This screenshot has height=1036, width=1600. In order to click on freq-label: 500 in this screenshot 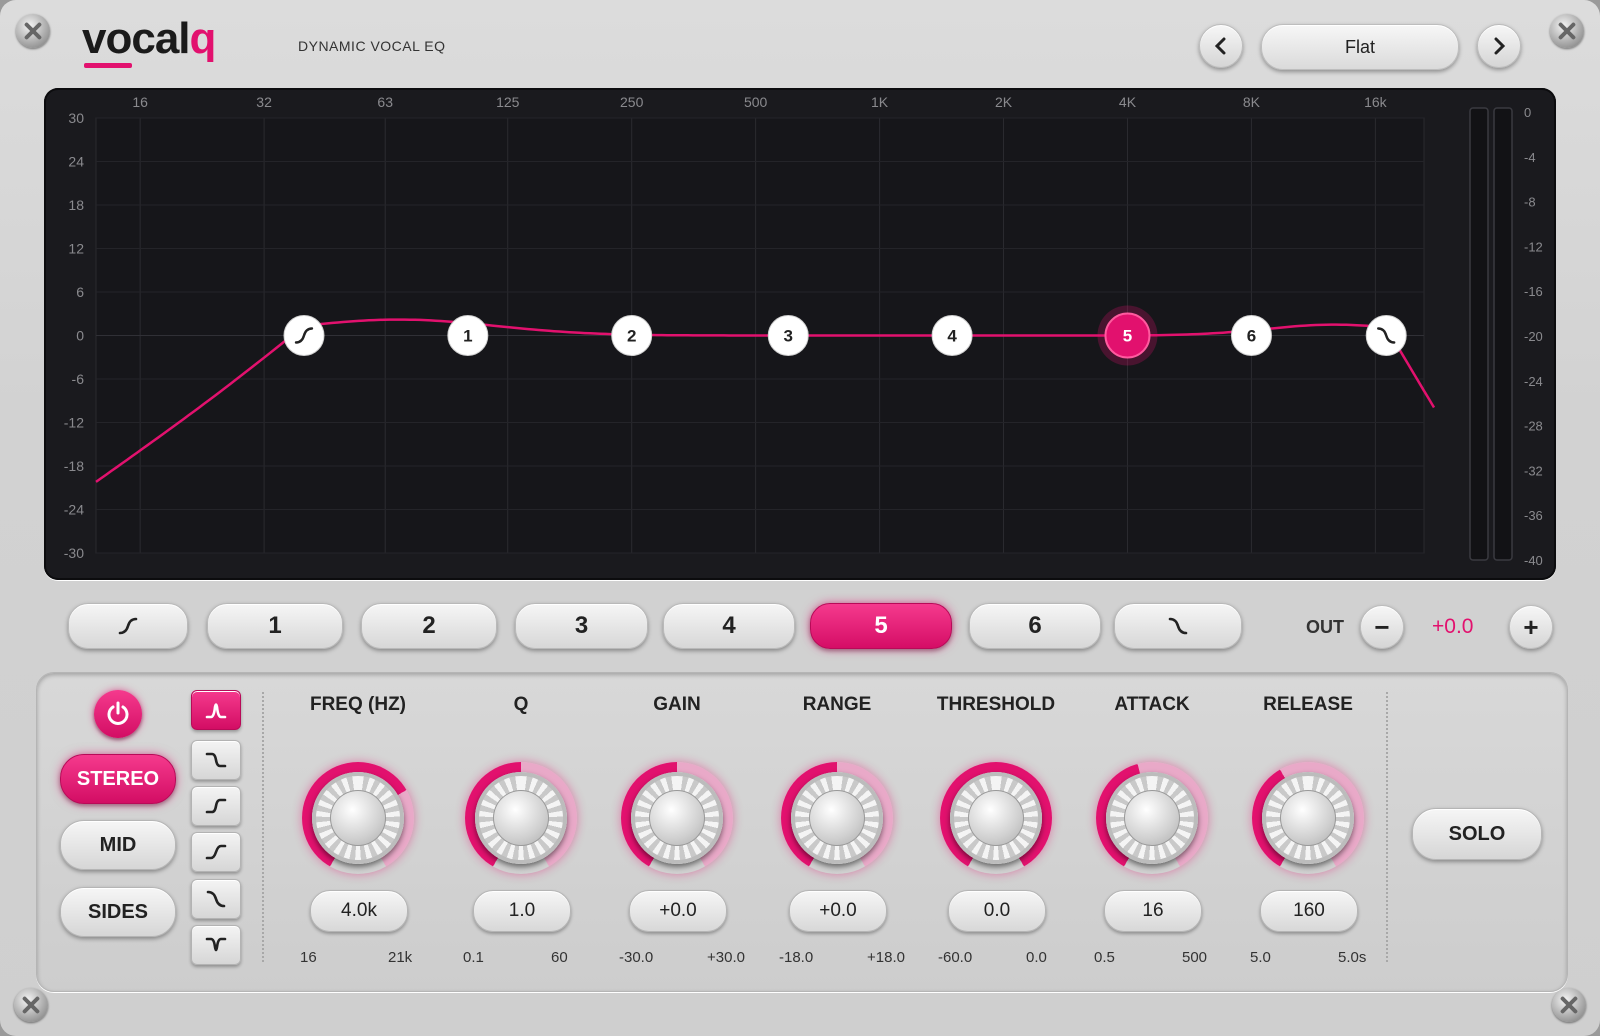, I will do `click(756, 102)`.